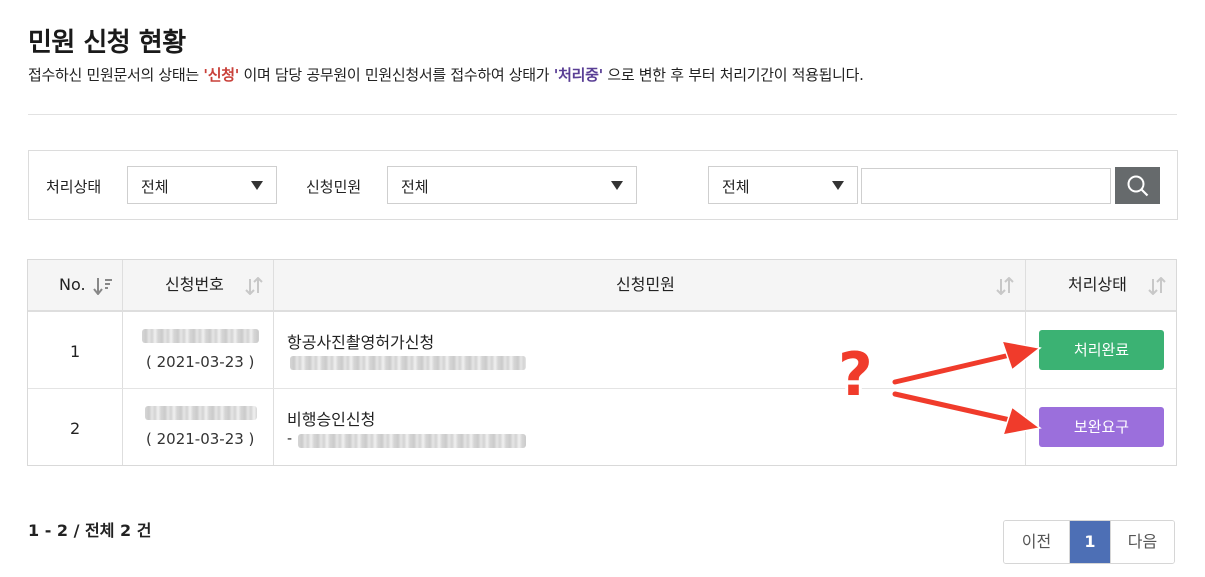 The height and width of the screenshot is (577, 1205). Describe the element at coordinates (1037, 542) in the screenshot. I see `prev-page-button: 이전` at that location.